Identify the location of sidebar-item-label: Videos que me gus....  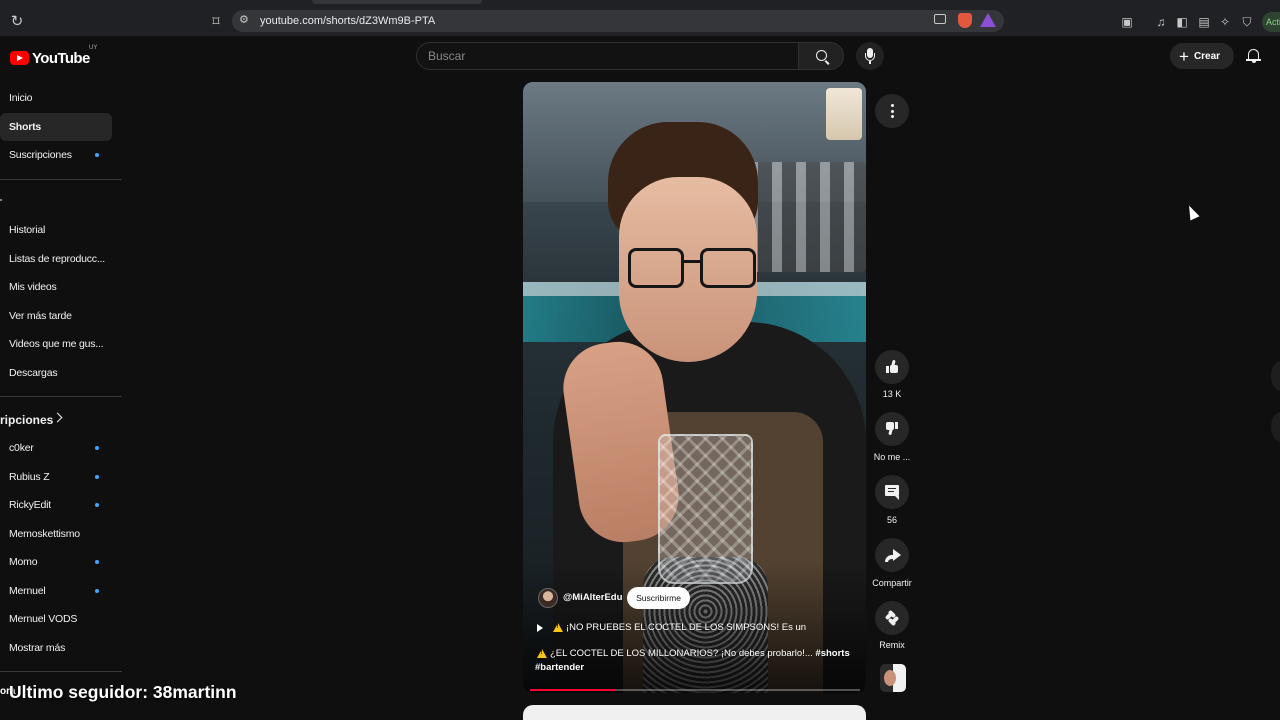
(56, 344).